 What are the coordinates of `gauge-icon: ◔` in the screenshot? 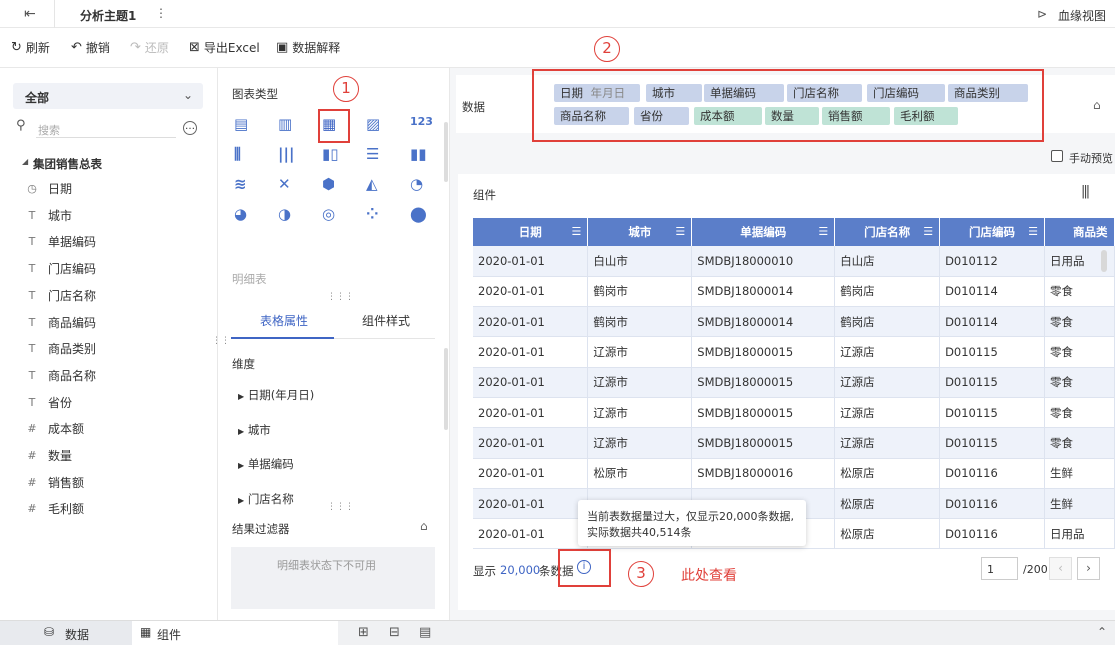 It's located at (422, 186).